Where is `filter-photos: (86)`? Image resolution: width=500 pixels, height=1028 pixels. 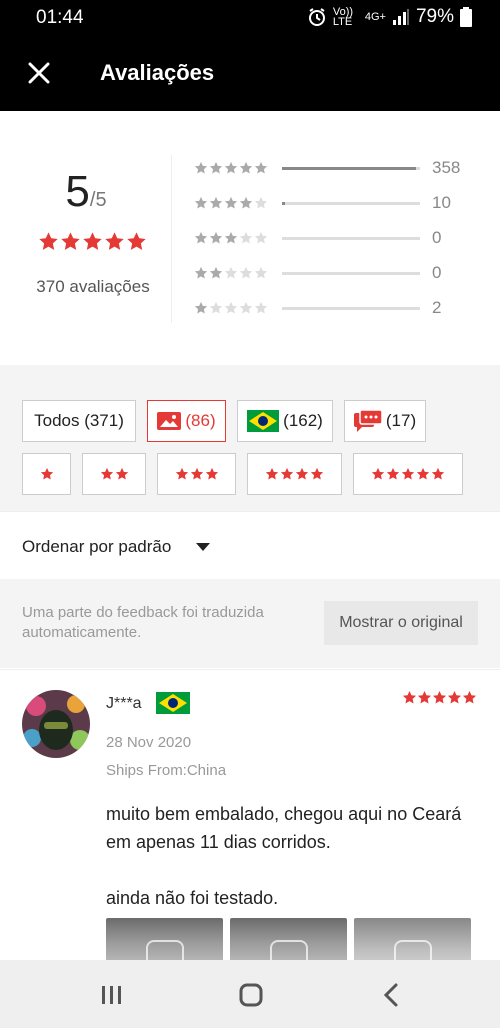
filter-photos: (86) is located at coordinates (186, 421).